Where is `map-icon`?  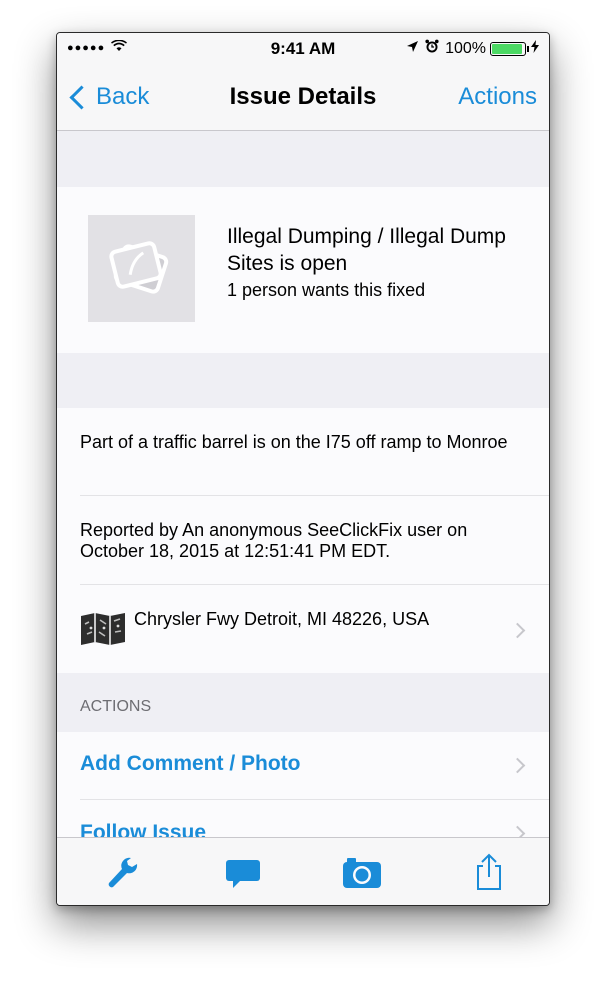
map-icon is located at coordinates (103, 631).